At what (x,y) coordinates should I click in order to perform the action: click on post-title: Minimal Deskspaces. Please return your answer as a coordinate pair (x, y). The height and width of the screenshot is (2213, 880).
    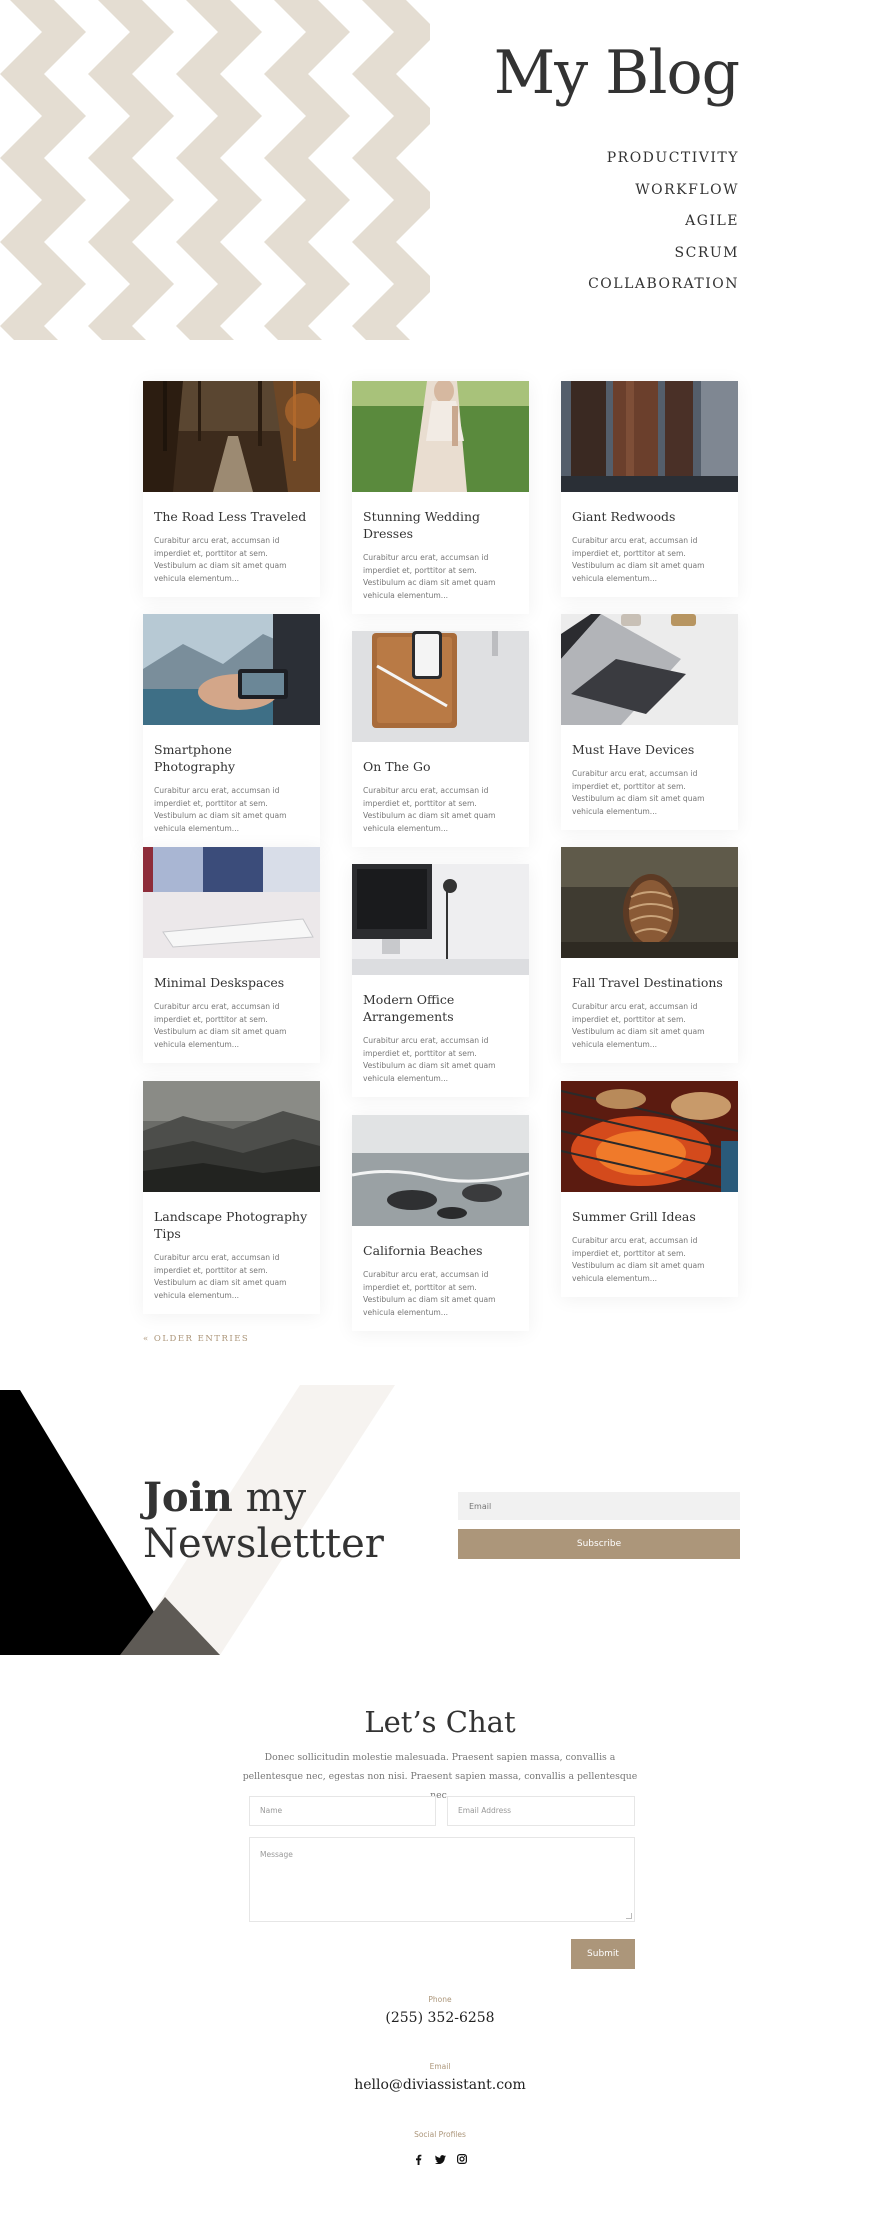
    Looking at the image, I should click on (231, 982).